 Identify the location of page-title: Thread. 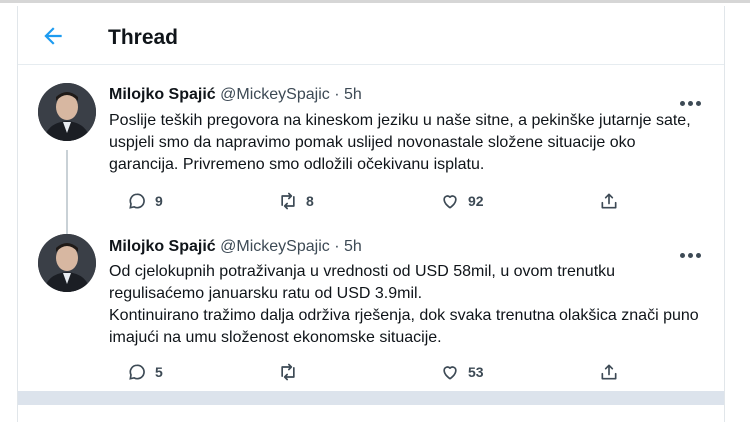
(143, 37).